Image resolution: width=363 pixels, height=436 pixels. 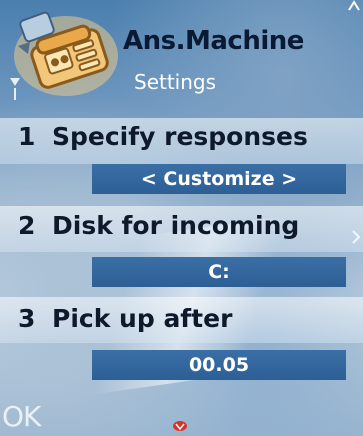 I want to click on scroll-down-arrow-icon, so click(x=180, y=426).